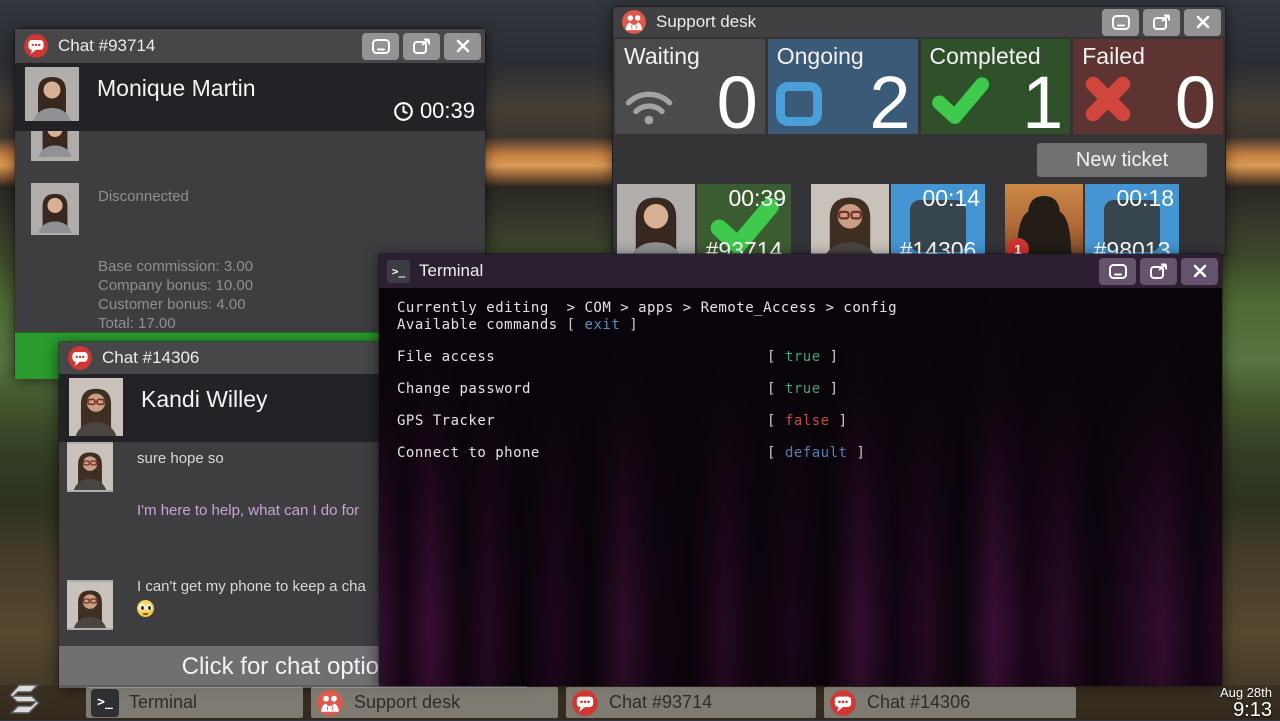 This screenshot has width=1280, height=721. Describe the element at coordinates (434, 702) in the screenshot. I see `taskbar-item-support-desk: Support desk` at that location.